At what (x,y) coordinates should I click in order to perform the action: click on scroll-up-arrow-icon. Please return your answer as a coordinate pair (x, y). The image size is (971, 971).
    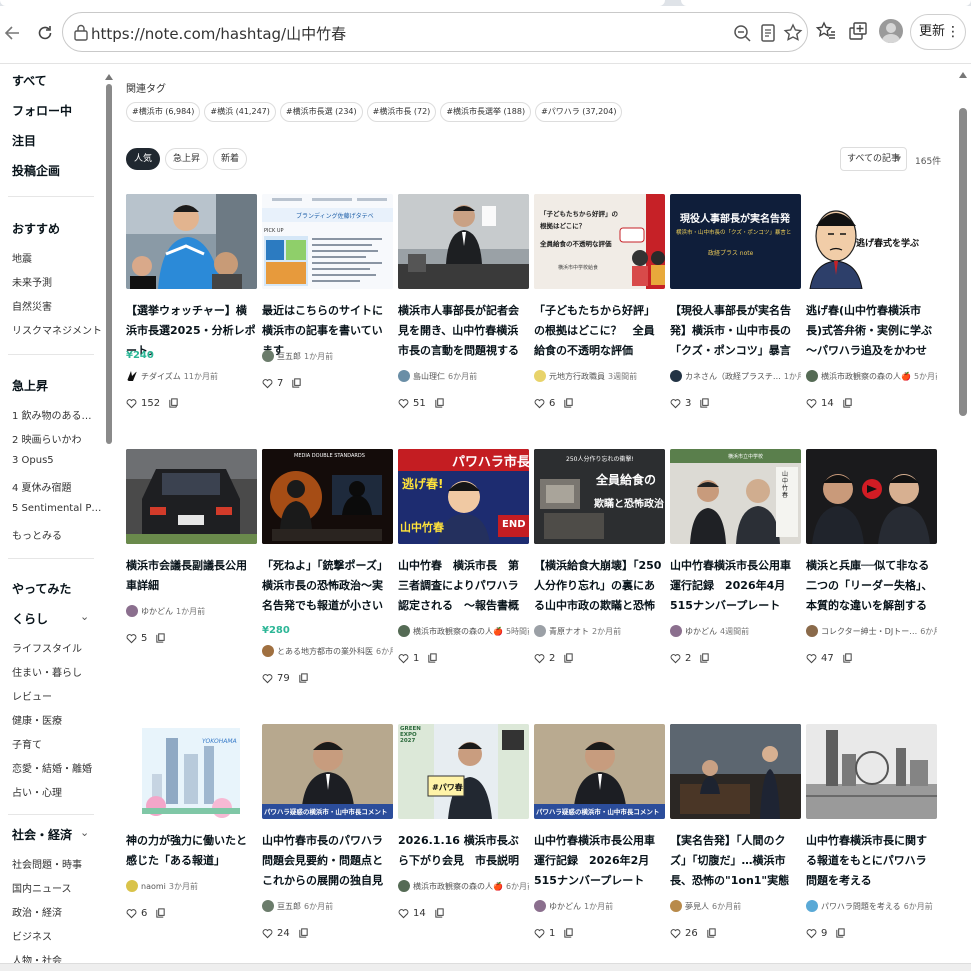
    Looking at the image, I should click on (109, 77).